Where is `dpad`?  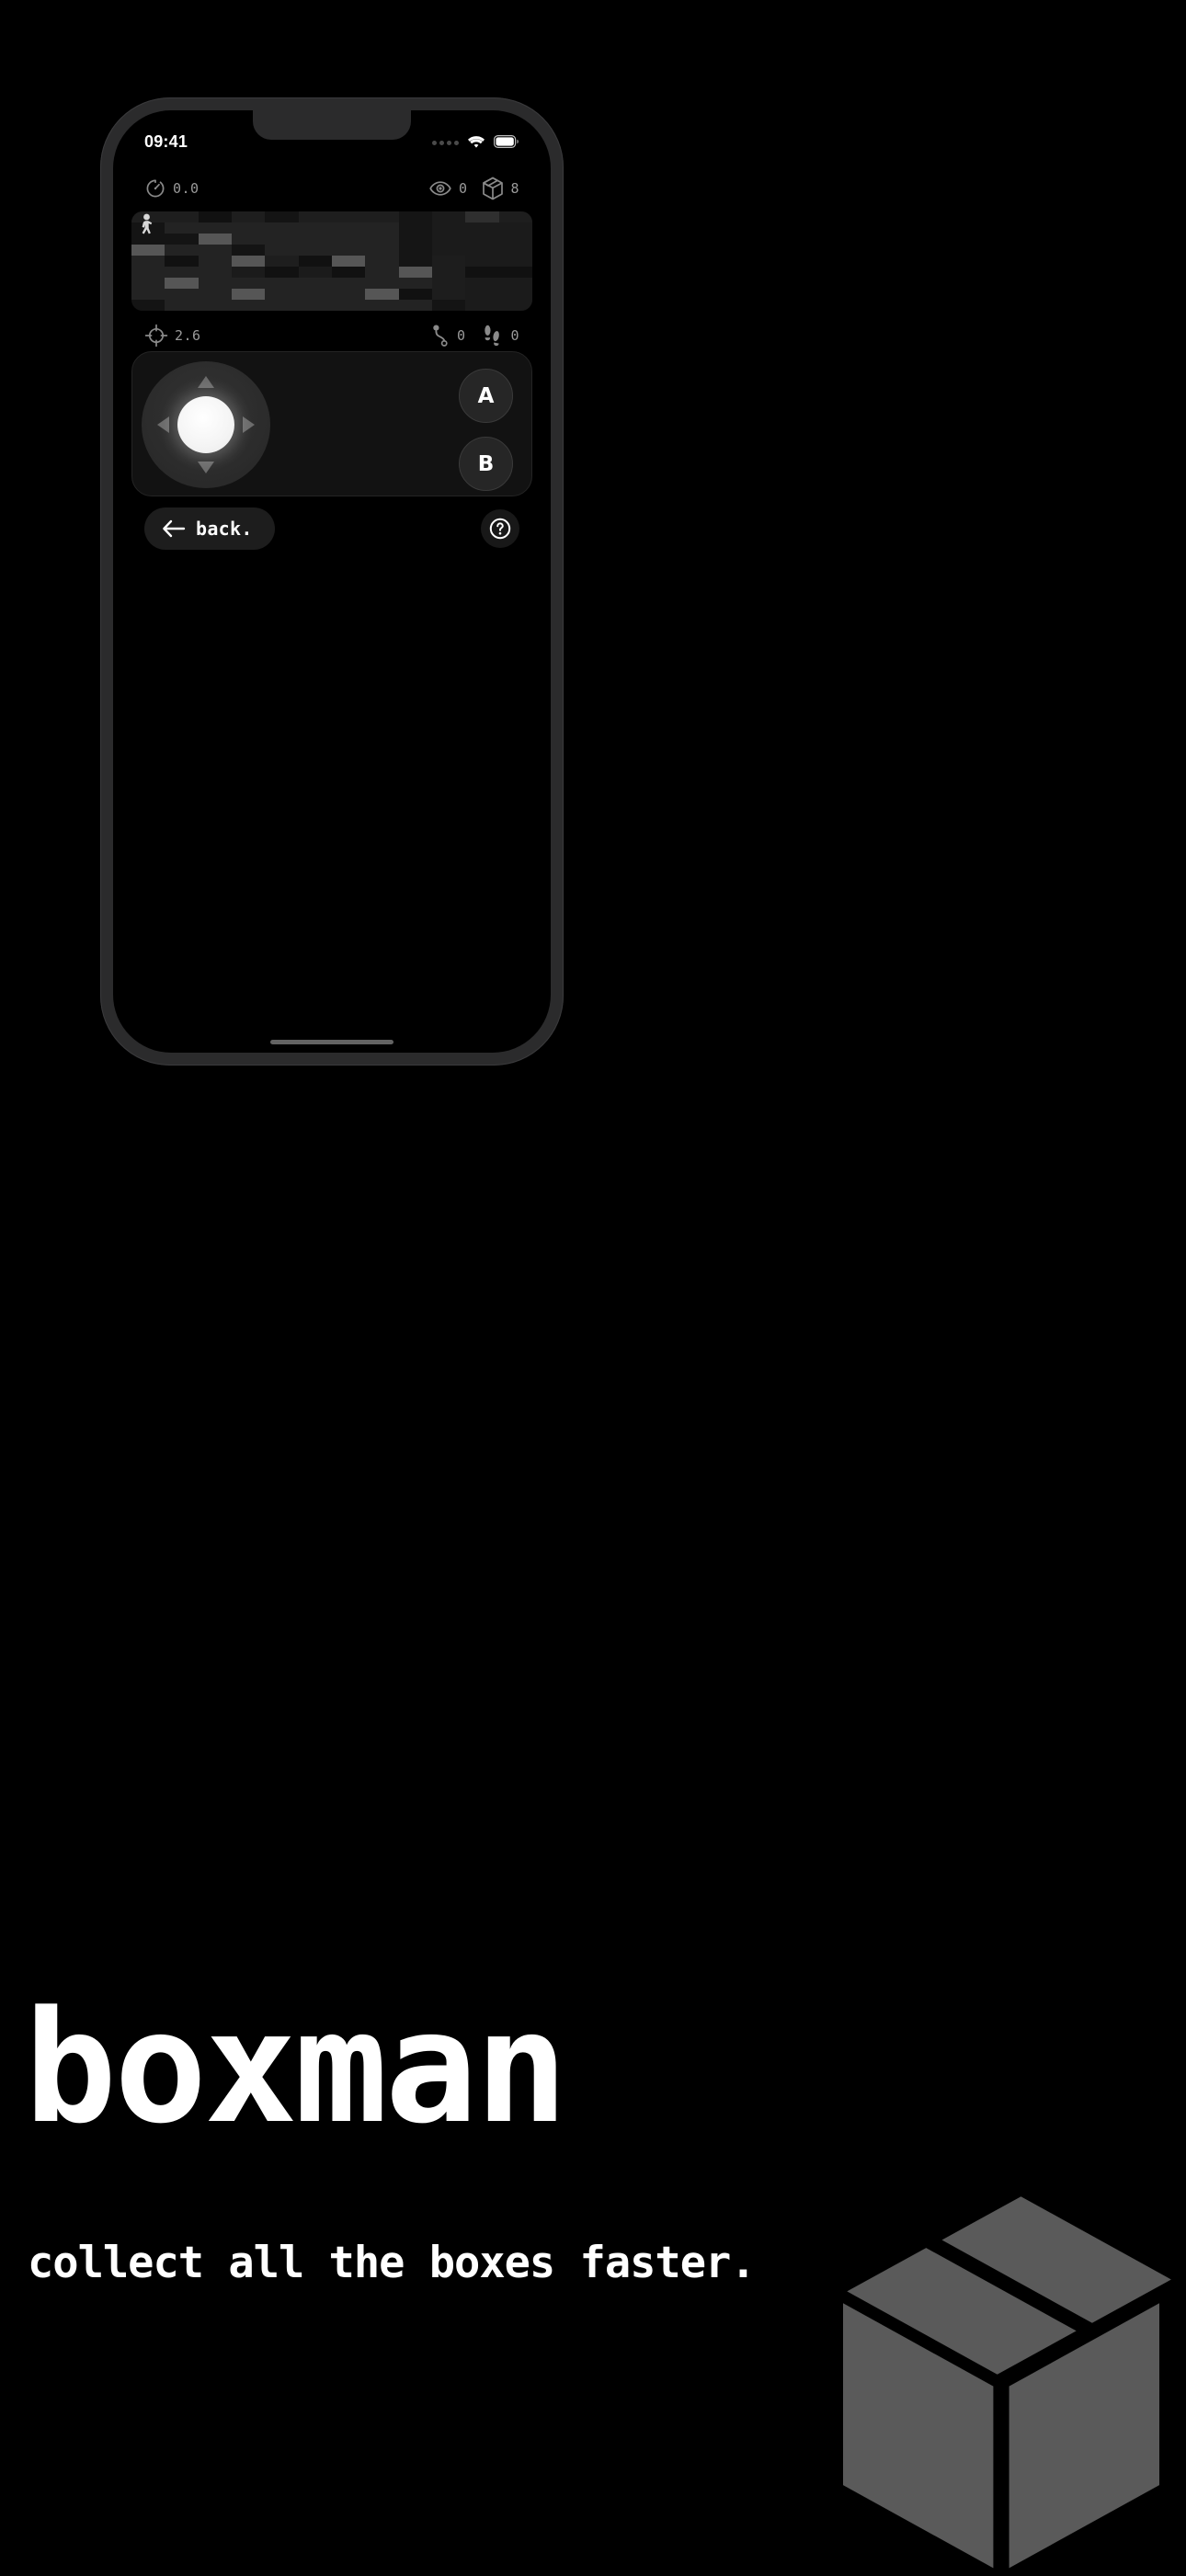 dpad is located at coordinates (206, 424).